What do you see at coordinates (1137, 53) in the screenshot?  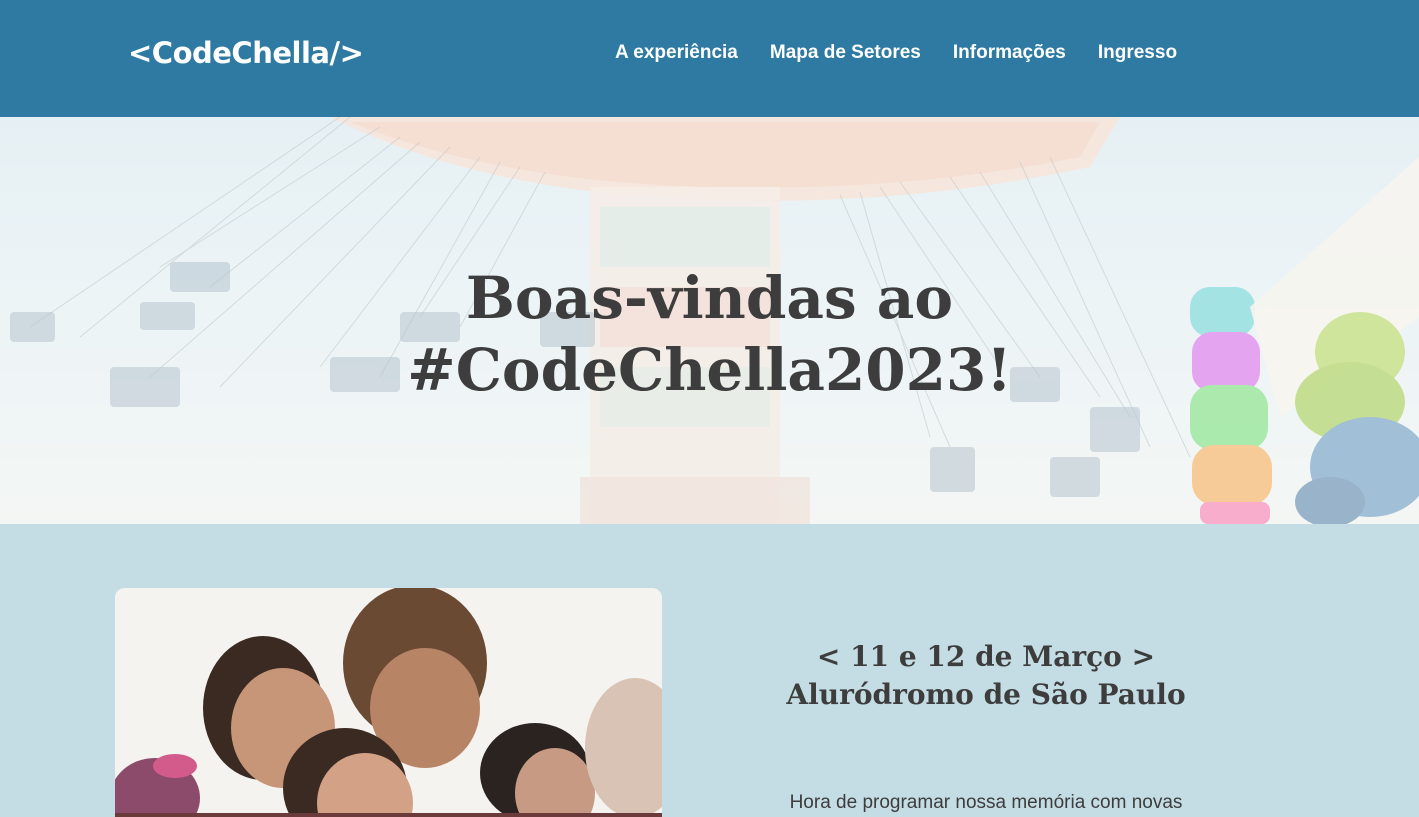 I see `nav-link-ingresso: Ingresso` at bounding box center [1137, 53].